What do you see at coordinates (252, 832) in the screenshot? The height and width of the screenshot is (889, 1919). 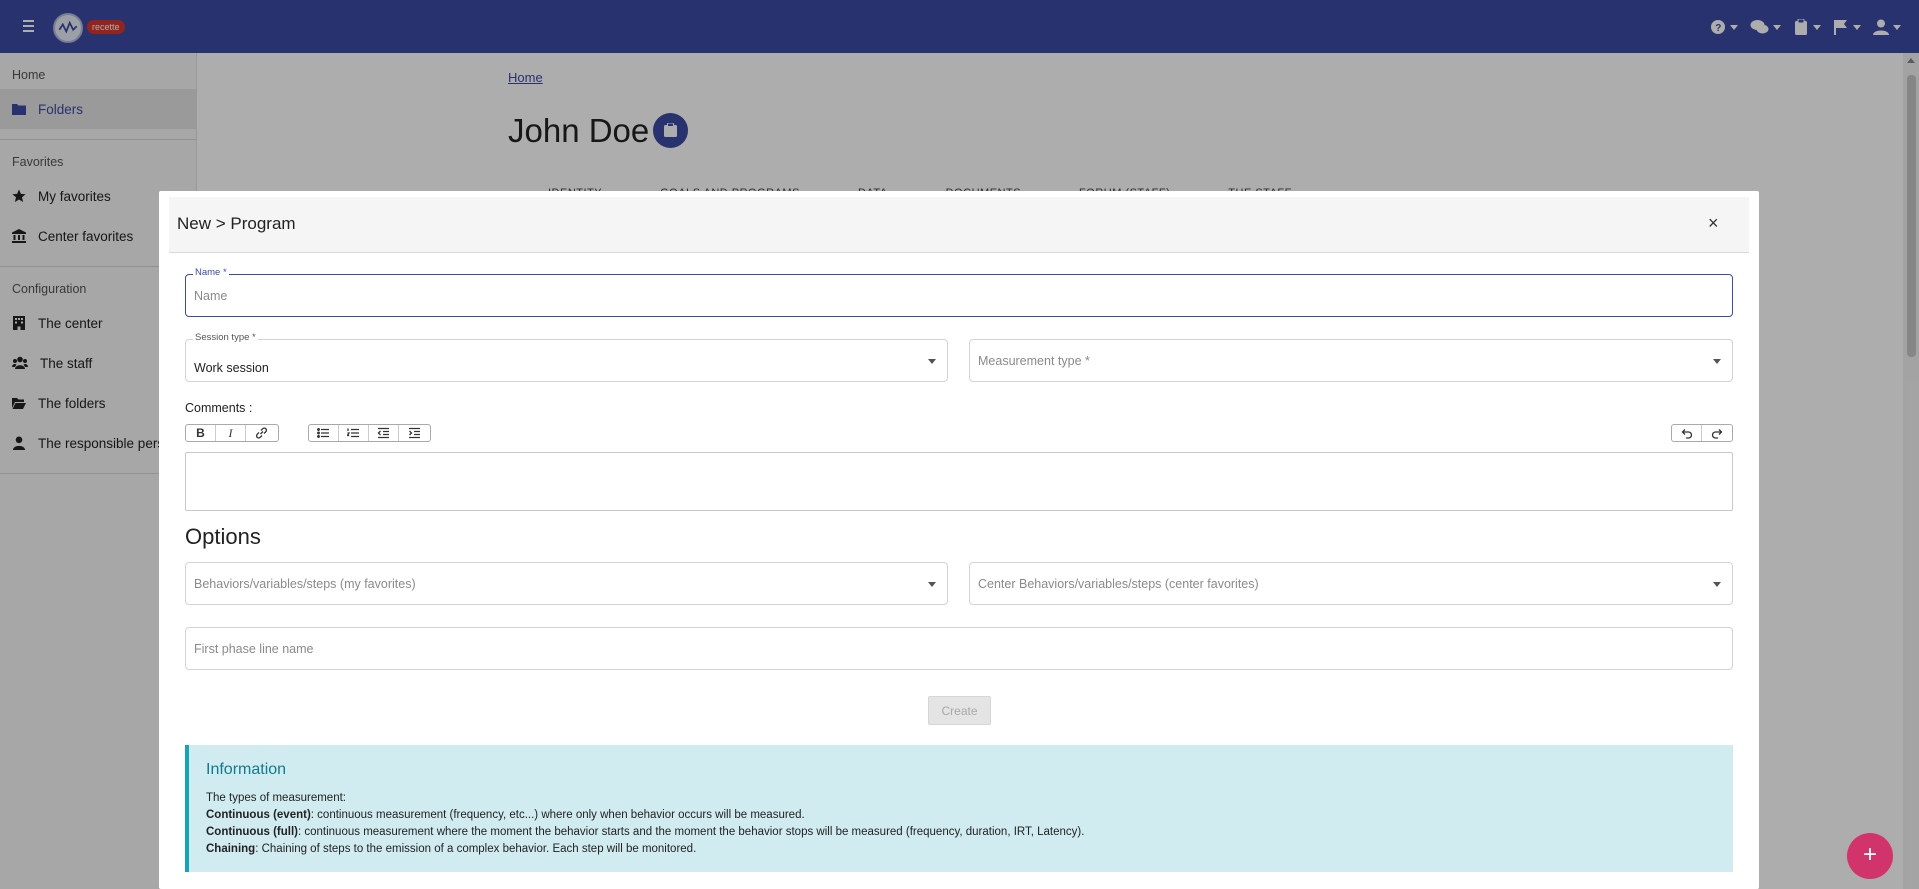 I see `term-continuous-full: Continuous (full)` at bounding box center [252, 832].